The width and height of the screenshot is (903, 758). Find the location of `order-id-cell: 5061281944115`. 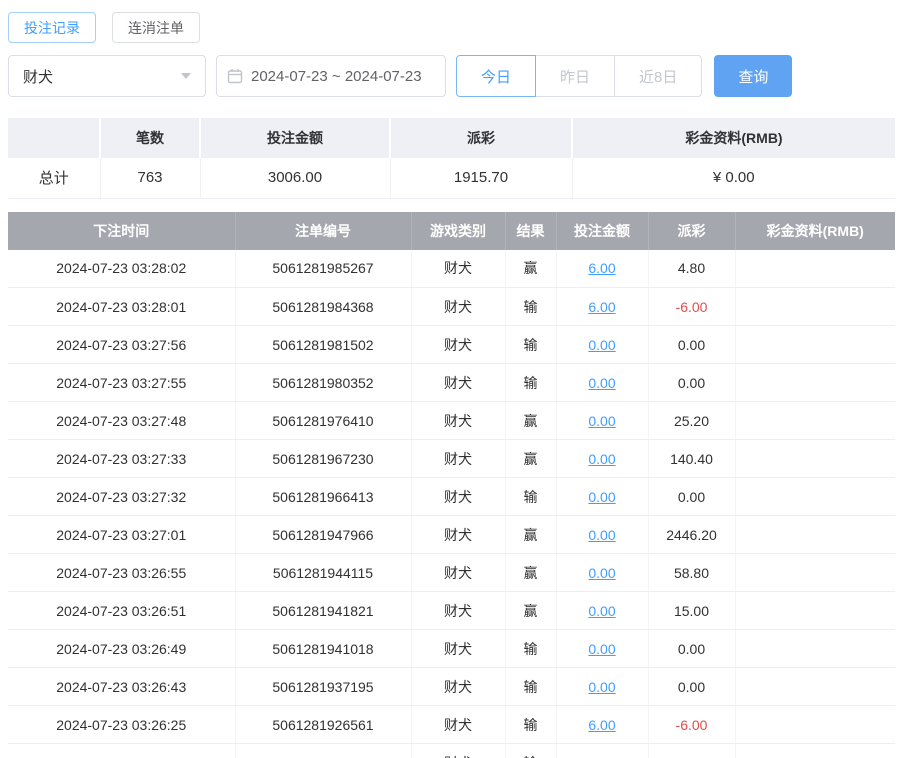

order-id-cell: 5061281944115 is located at coordinates (323, 572).